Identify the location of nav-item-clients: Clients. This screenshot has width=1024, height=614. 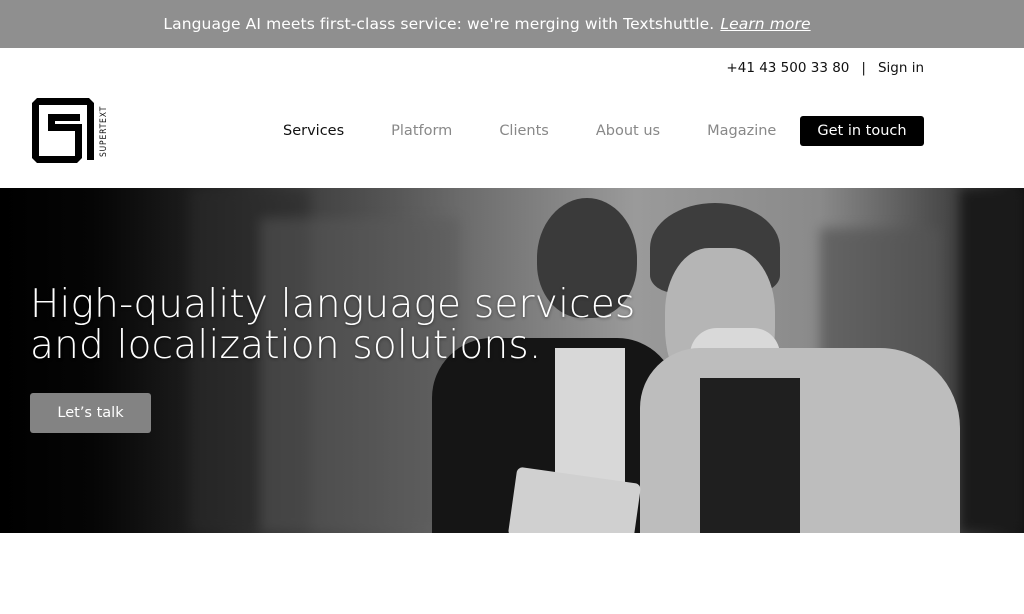
(524, 131).